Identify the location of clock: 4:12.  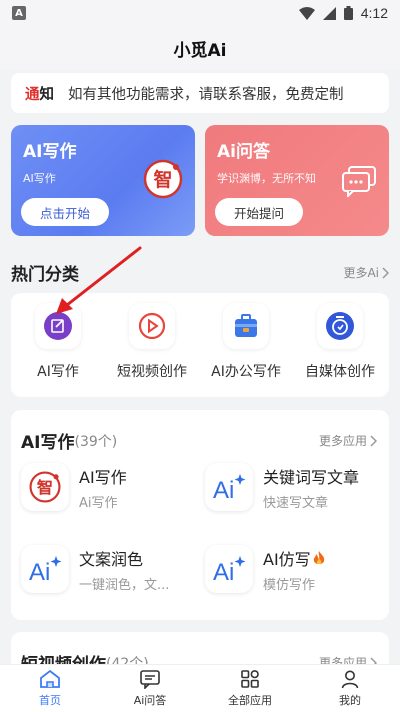
(374, 13).